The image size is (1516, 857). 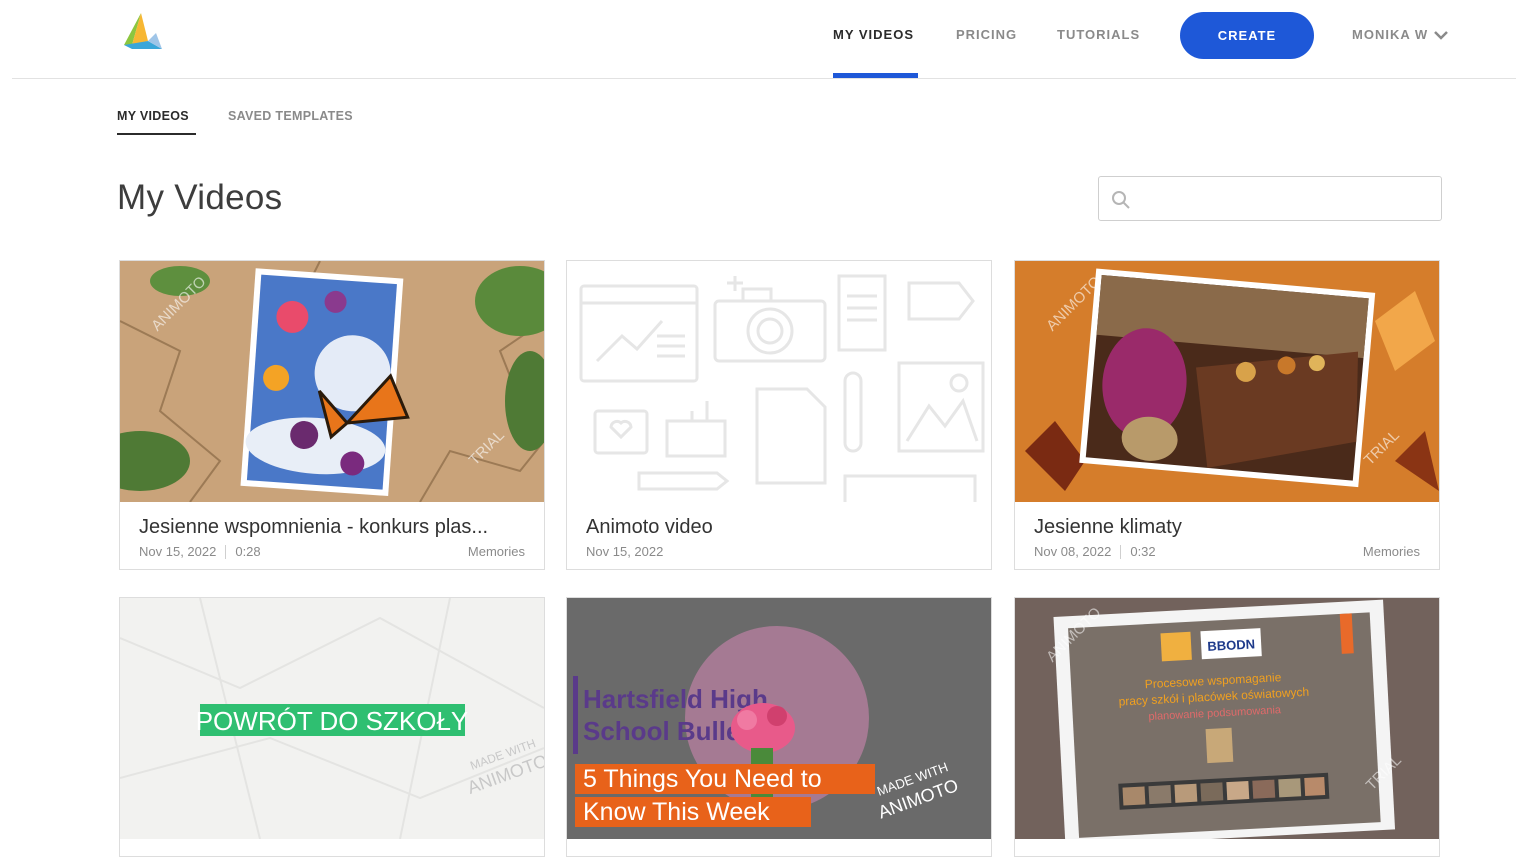 What do you see at coordinates (1288, 200) in the screenshot?
I see `search-input` at bounding box center [1288, 200].